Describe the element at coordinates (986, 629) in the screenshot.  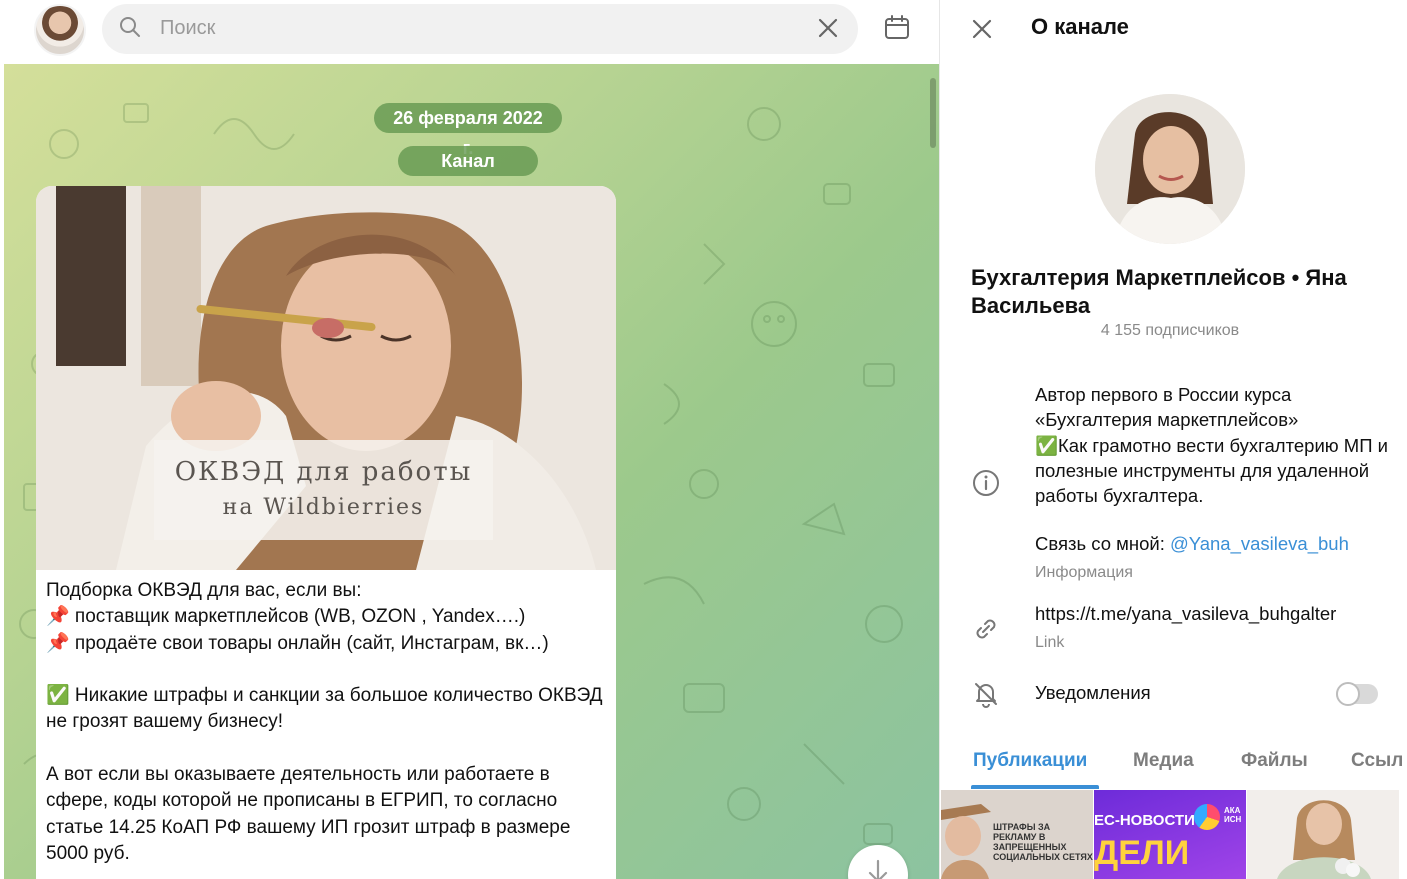
I see `link-icon` at that location.